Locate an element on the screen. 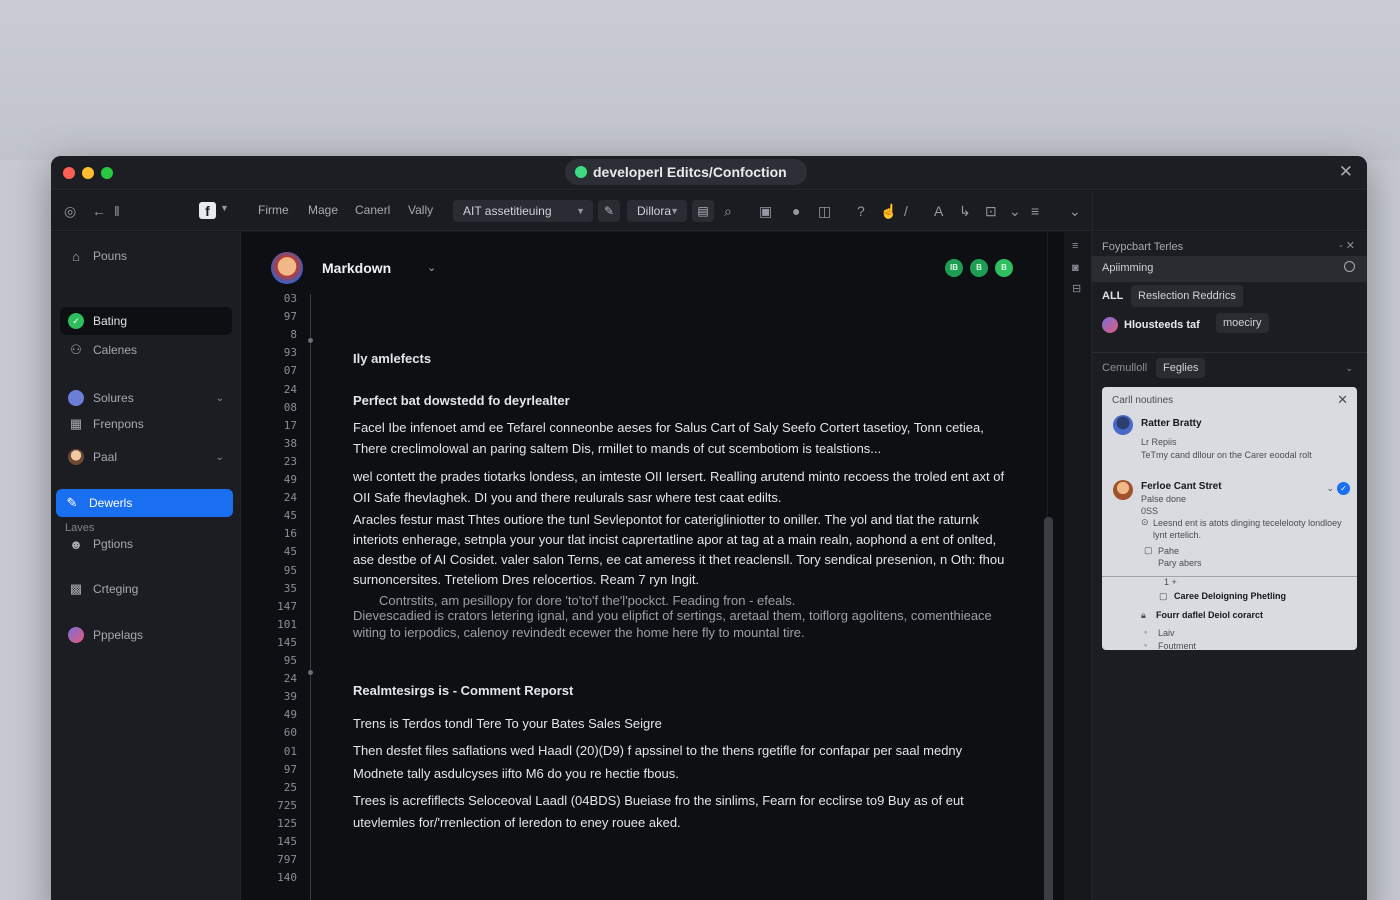 The height and width of the screenshot is (900, 1400). menu-item-3: Canerl is located at coordinates (372, 210).